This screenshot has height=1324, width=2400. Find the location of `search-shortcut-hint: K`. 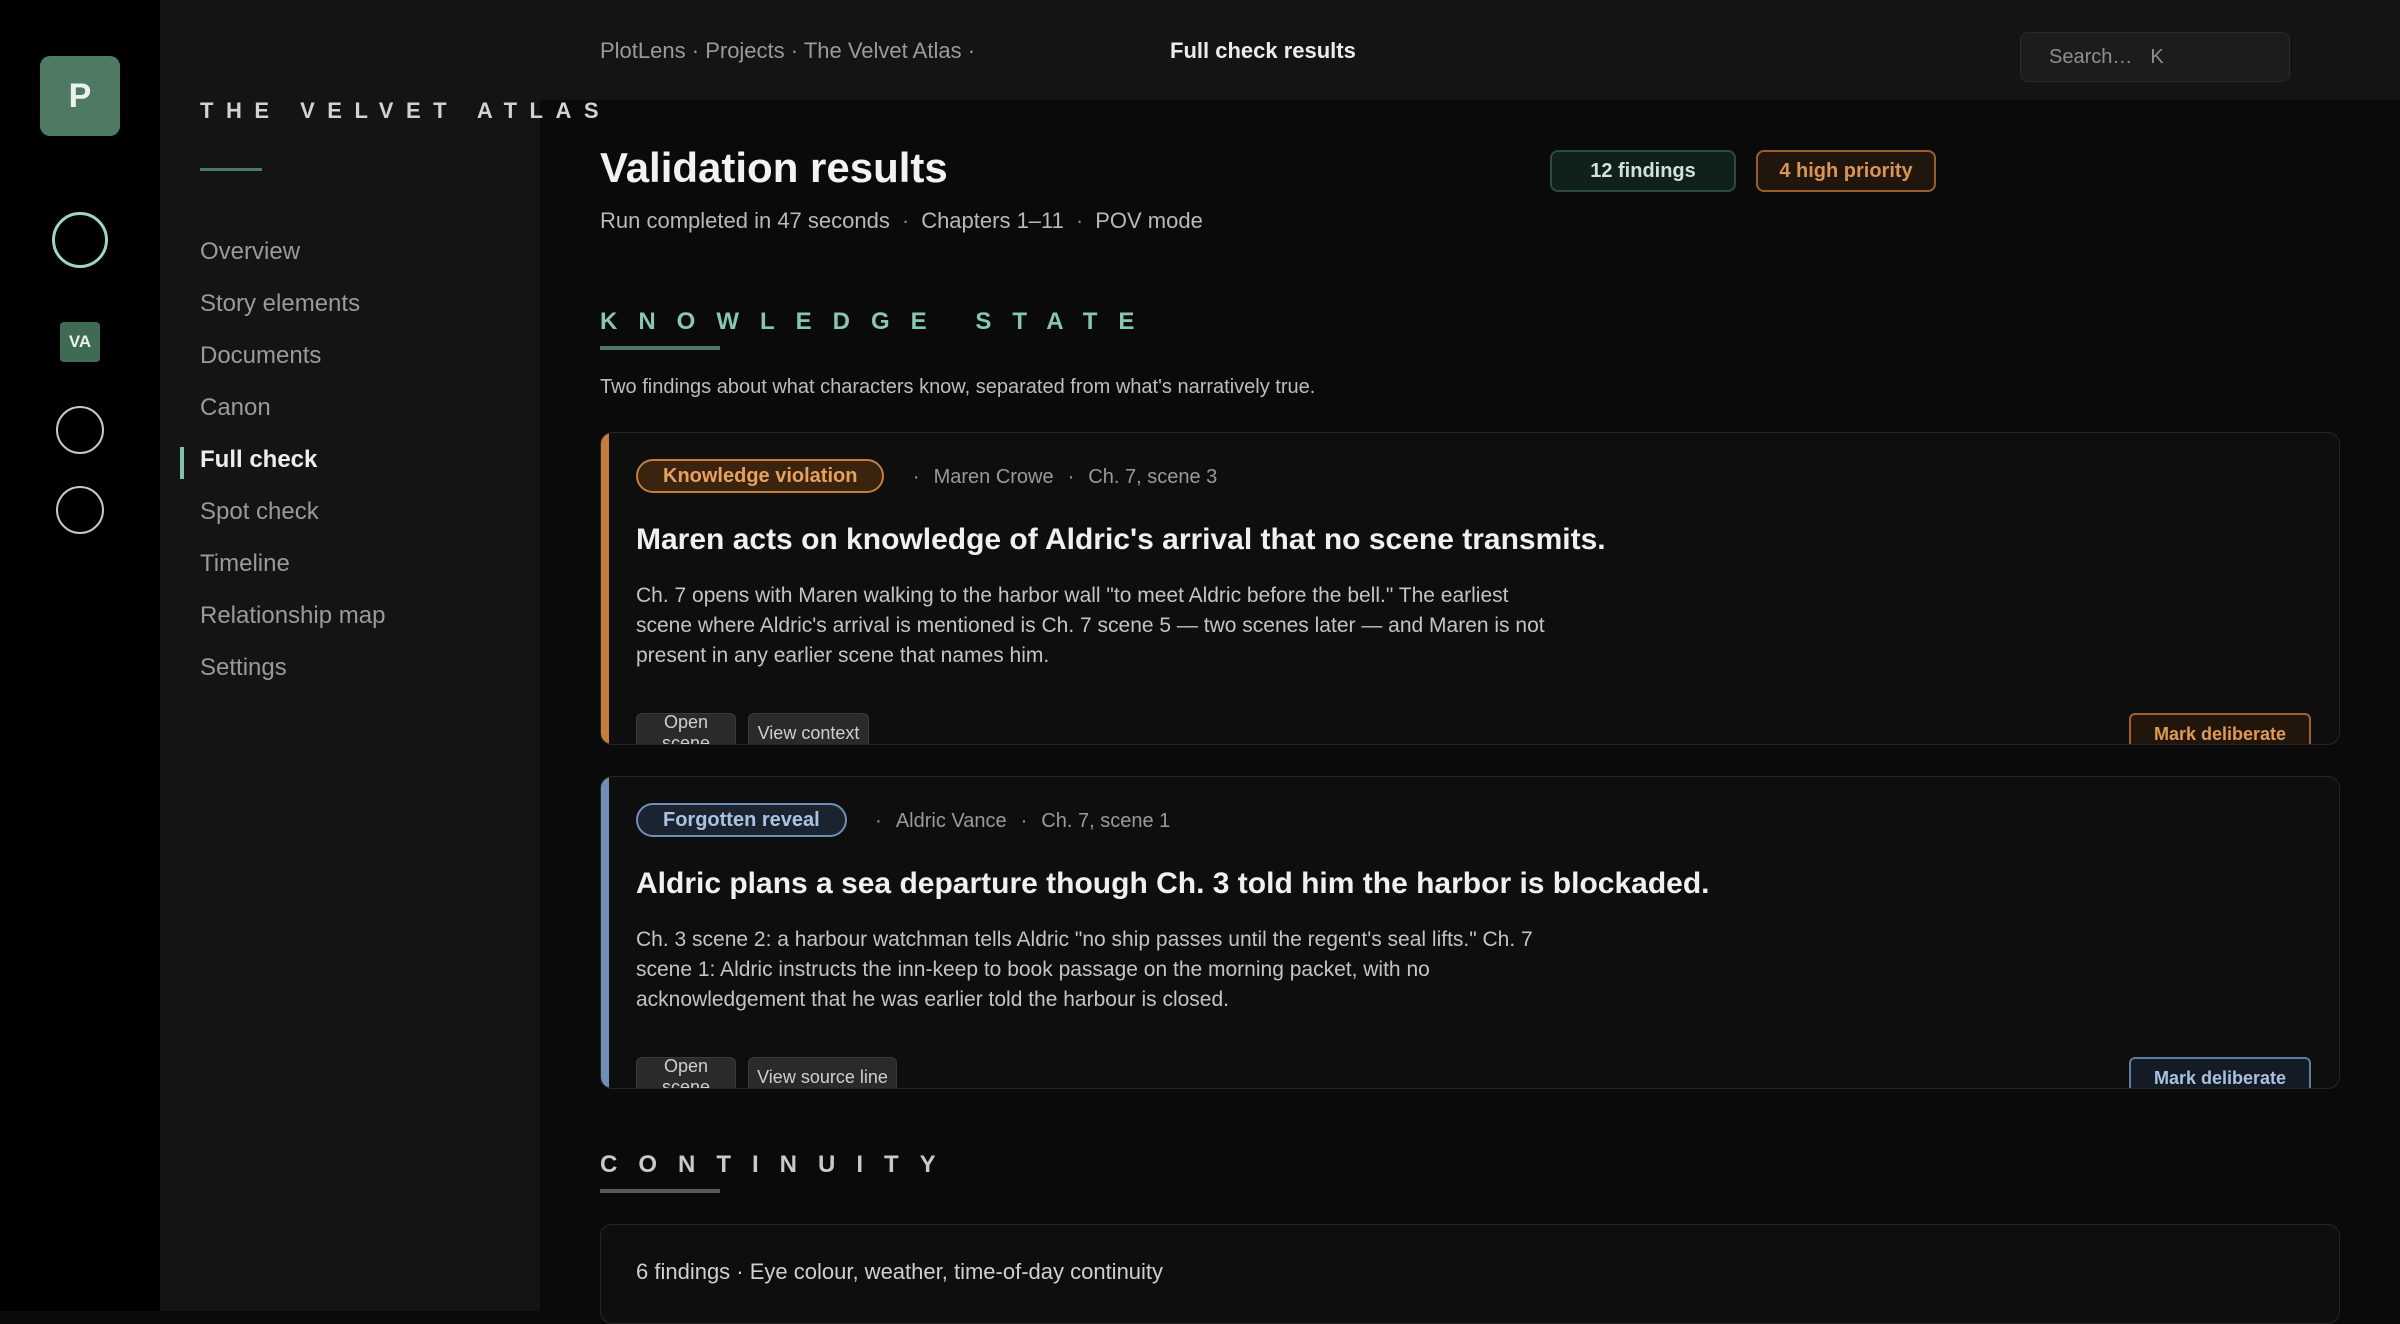

search-shortcut-hint: K is located at coordinates (2157, 56).